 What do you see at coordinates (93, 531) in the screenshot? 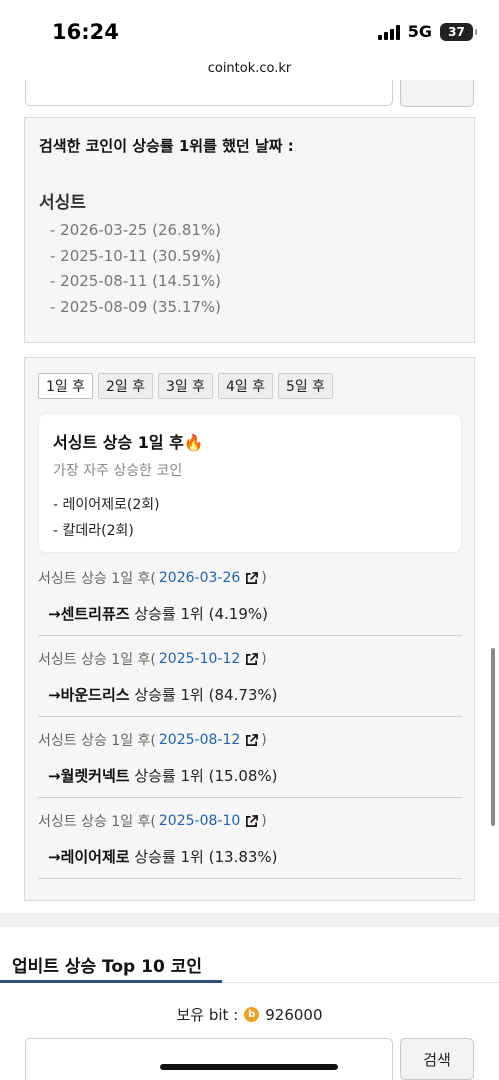
I see `list-item: - 칼데라(2회)` at bounding box center [93, 531].